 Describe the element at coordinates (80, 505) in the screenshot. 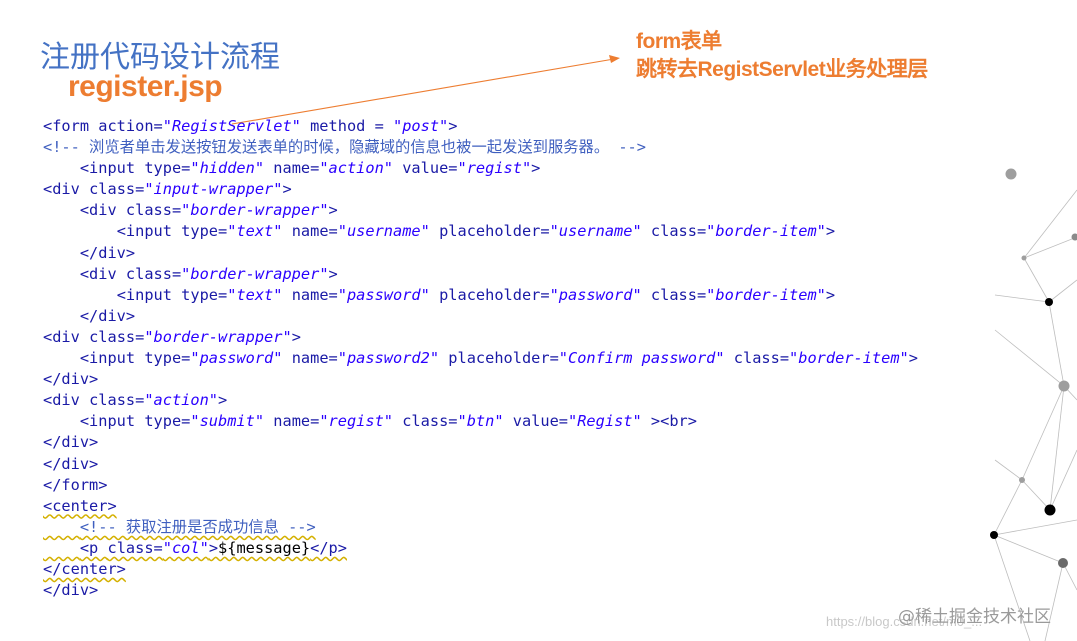

I see `code-token: <center>` at that location.